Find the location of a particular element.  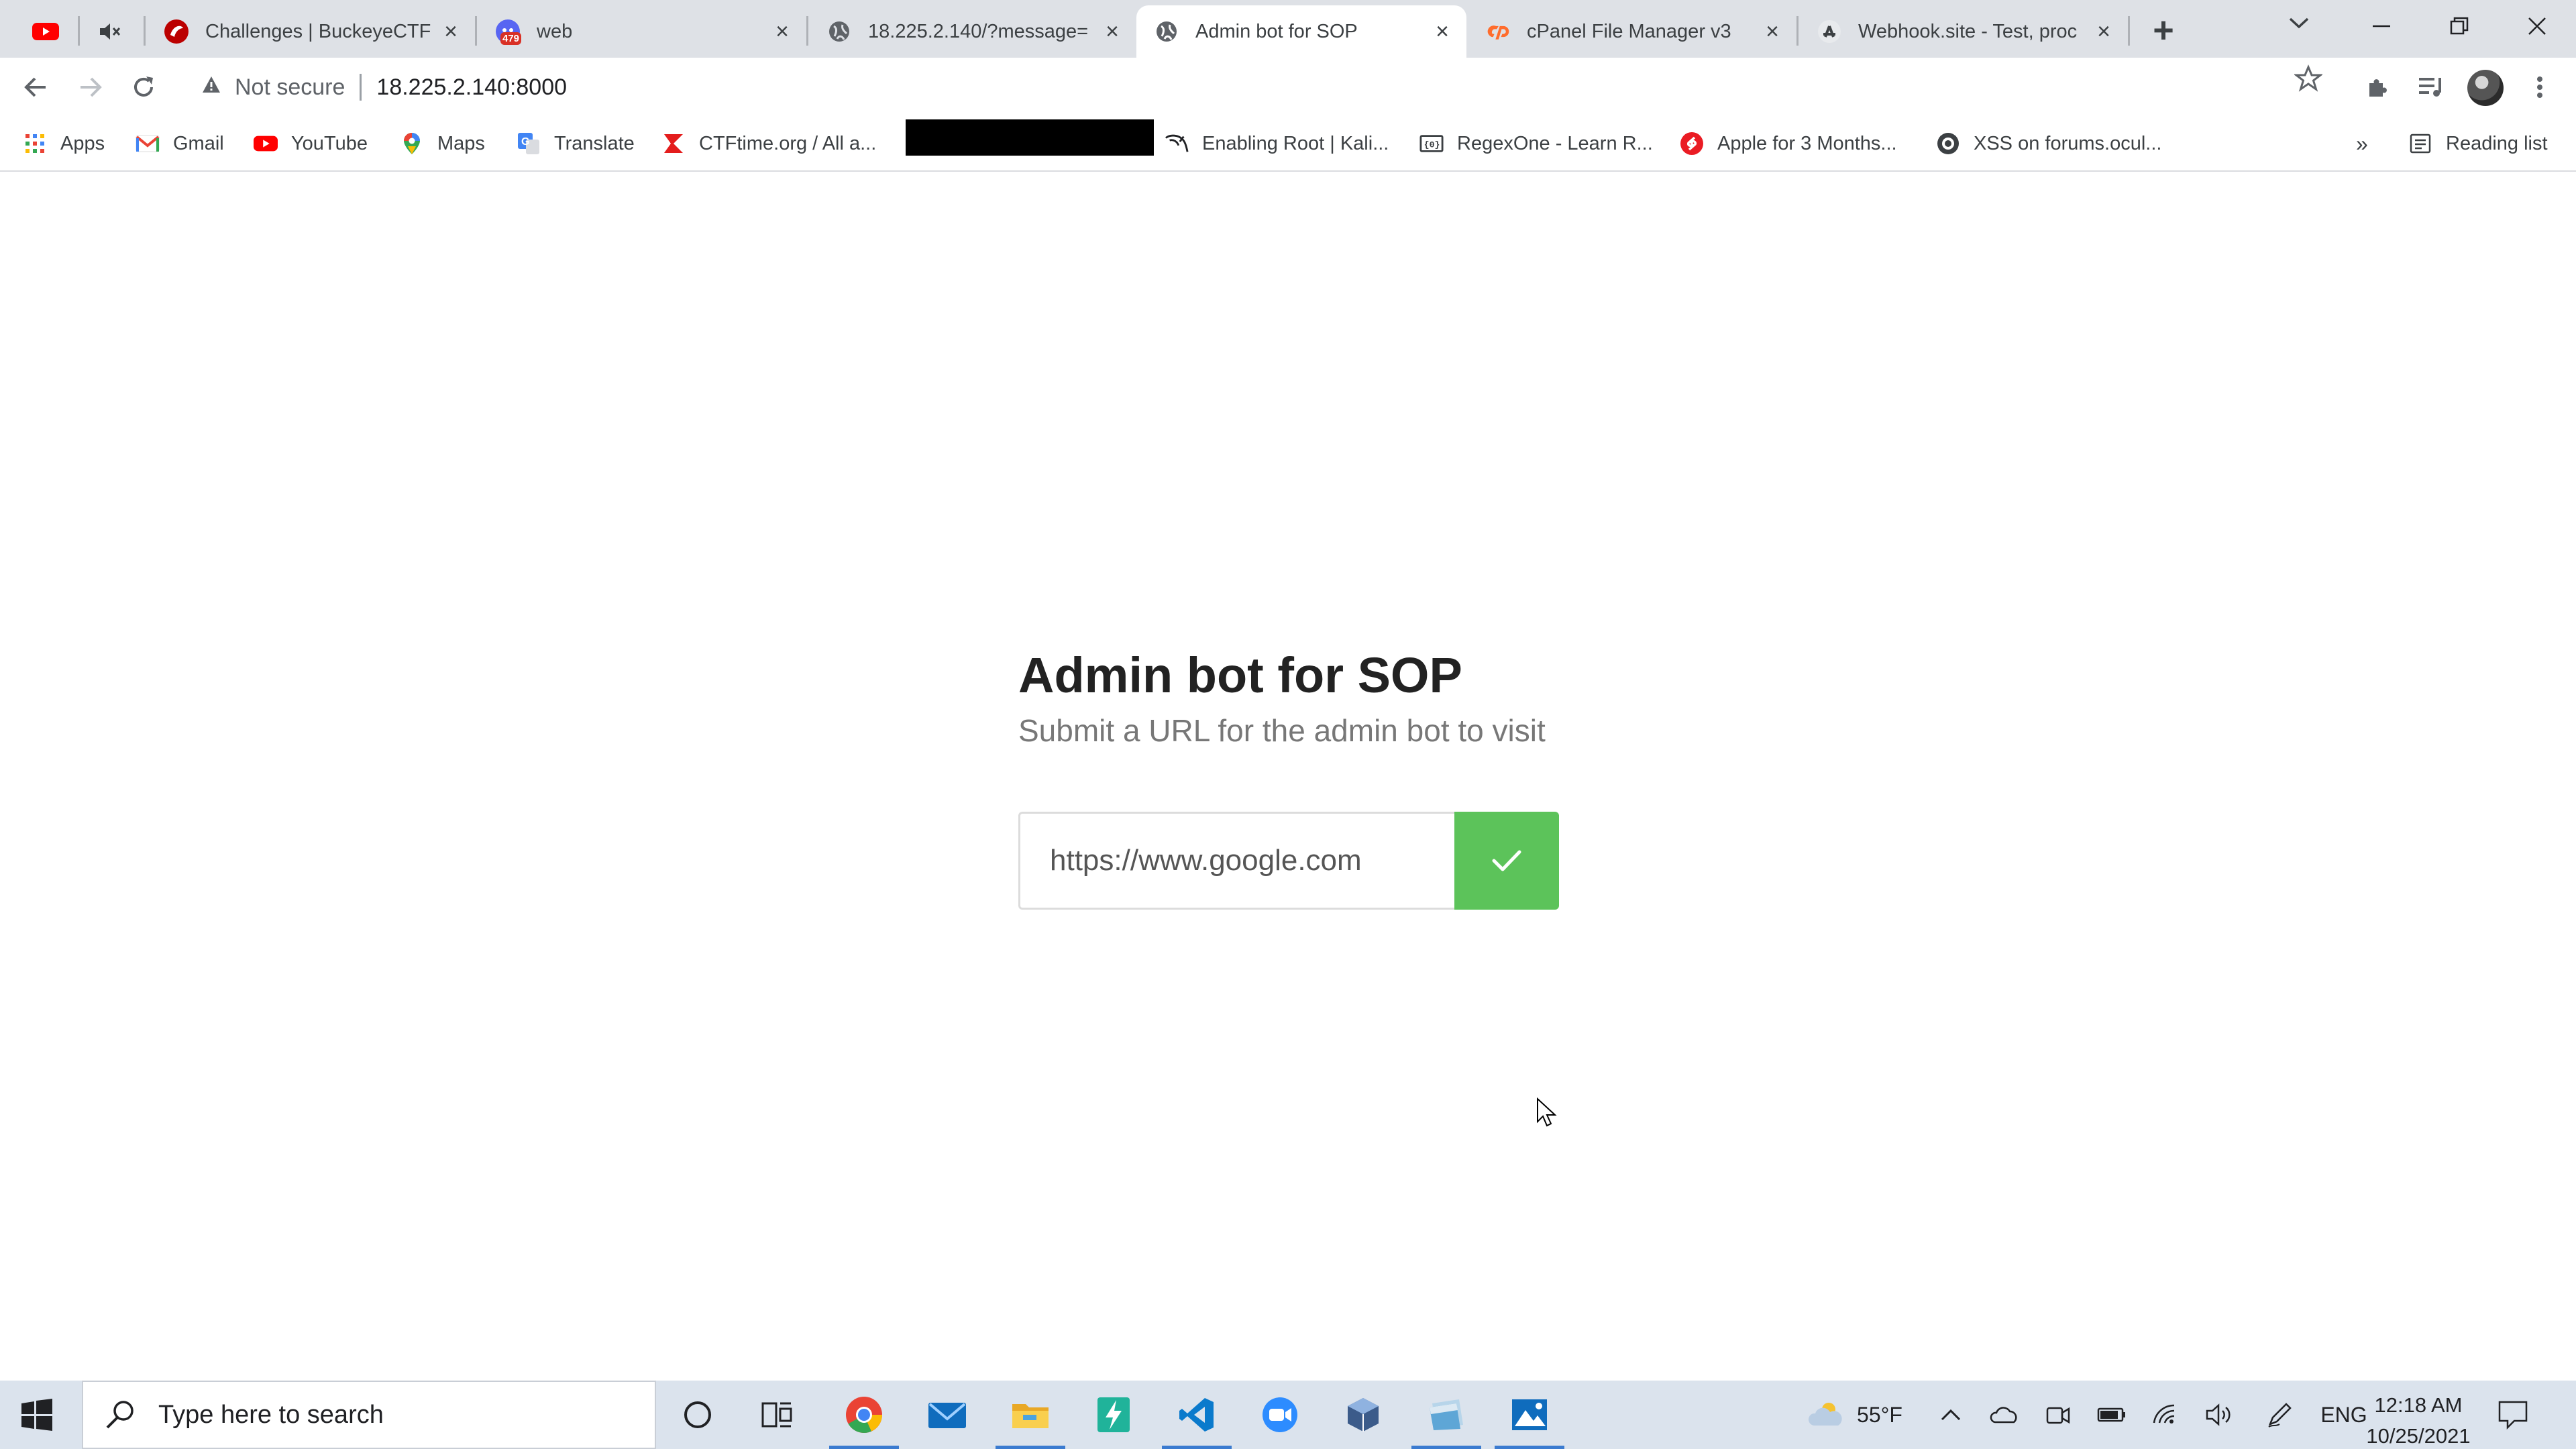

onedrive-tray is located at coordinates (2004, 1415).